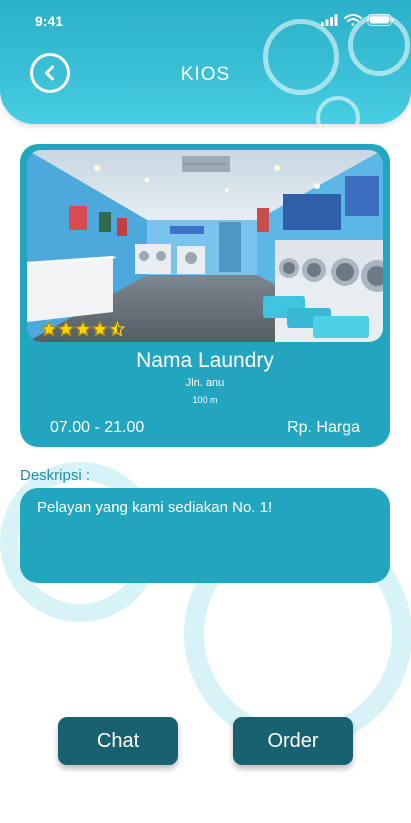 This screenshot has height=823, width=411. What do you see at coordinates (323, 427) in the screenshot?
I see `price-label: Rp. Harga` at bounding box center [323, 427].